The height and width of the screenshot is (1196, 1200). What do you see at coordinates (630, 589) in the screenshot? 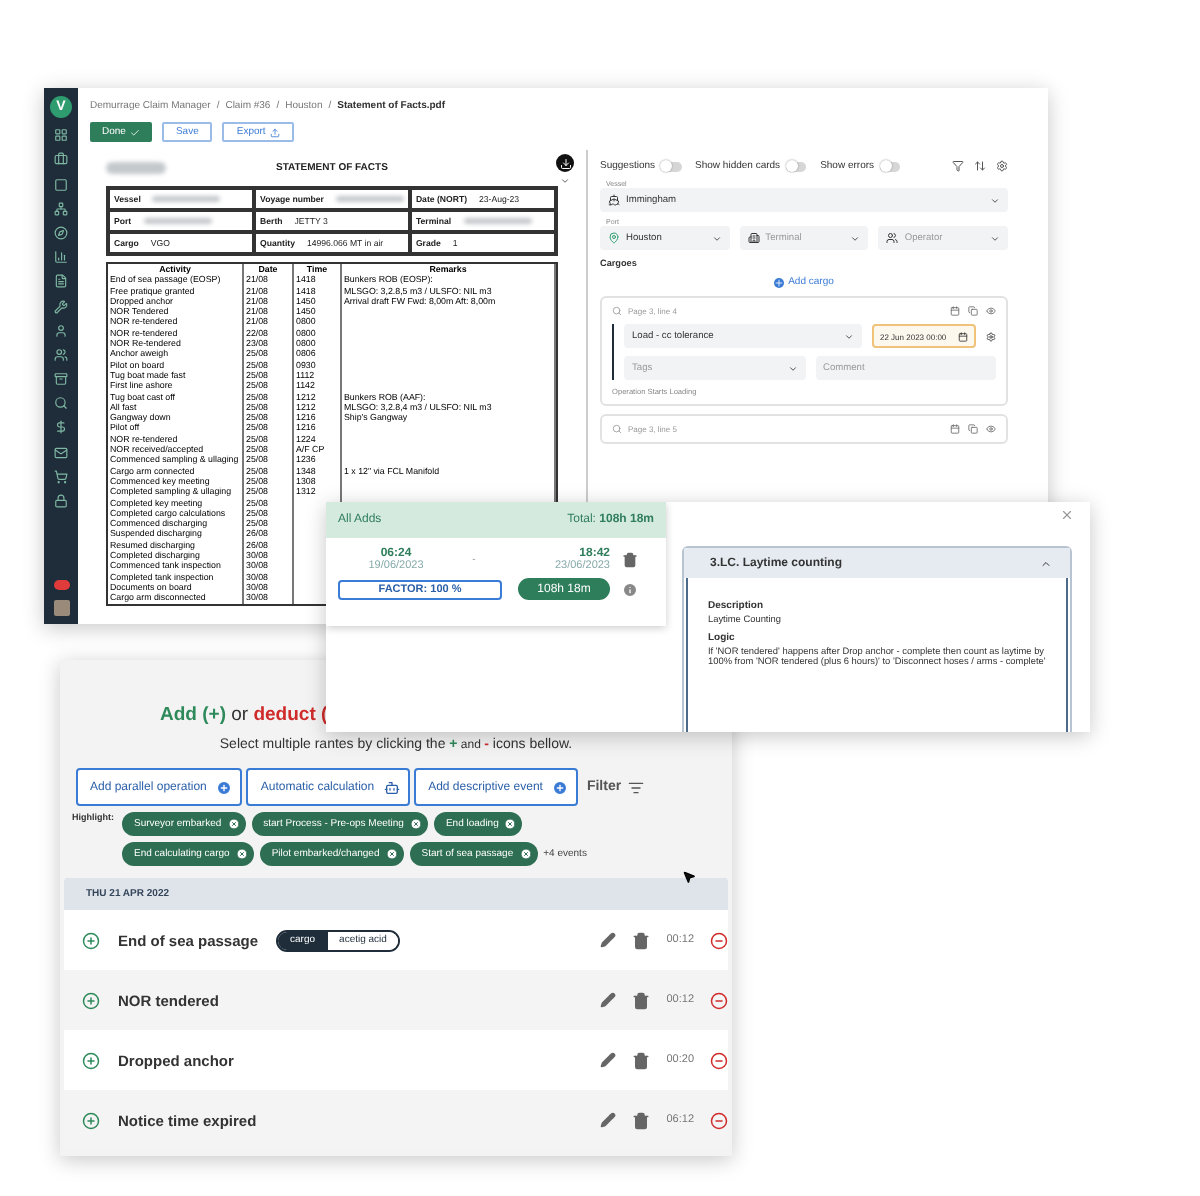
I see `info-icon` at bounding box center [630, 589].